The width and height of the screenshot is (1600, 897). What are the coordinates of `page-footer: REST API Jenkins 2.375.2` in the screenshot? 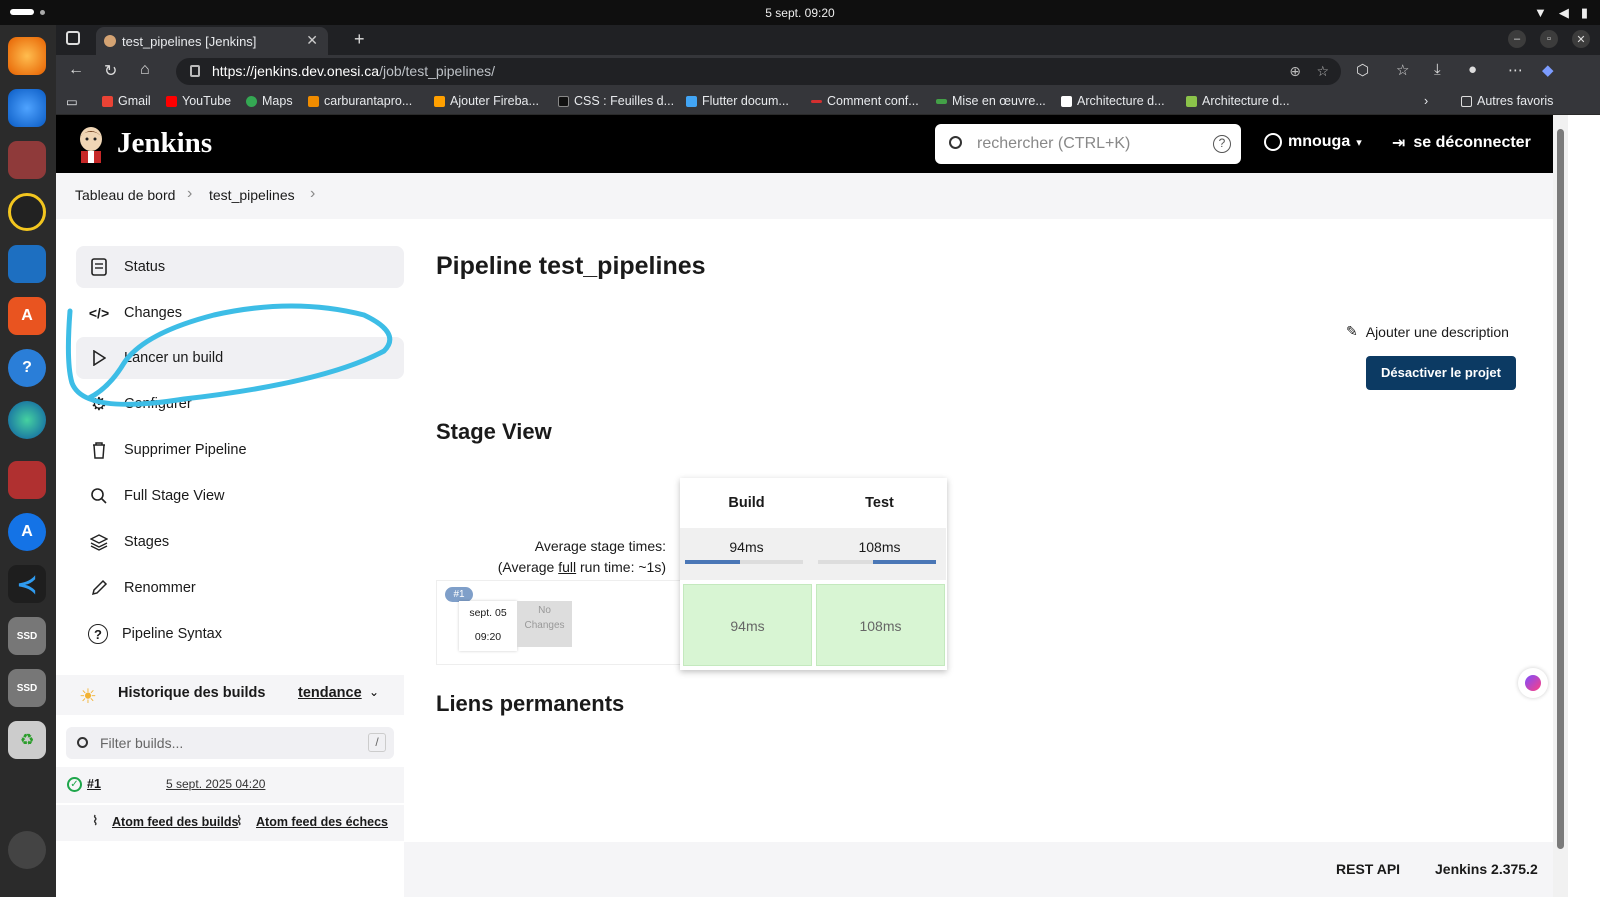 It's located at (978, 869).